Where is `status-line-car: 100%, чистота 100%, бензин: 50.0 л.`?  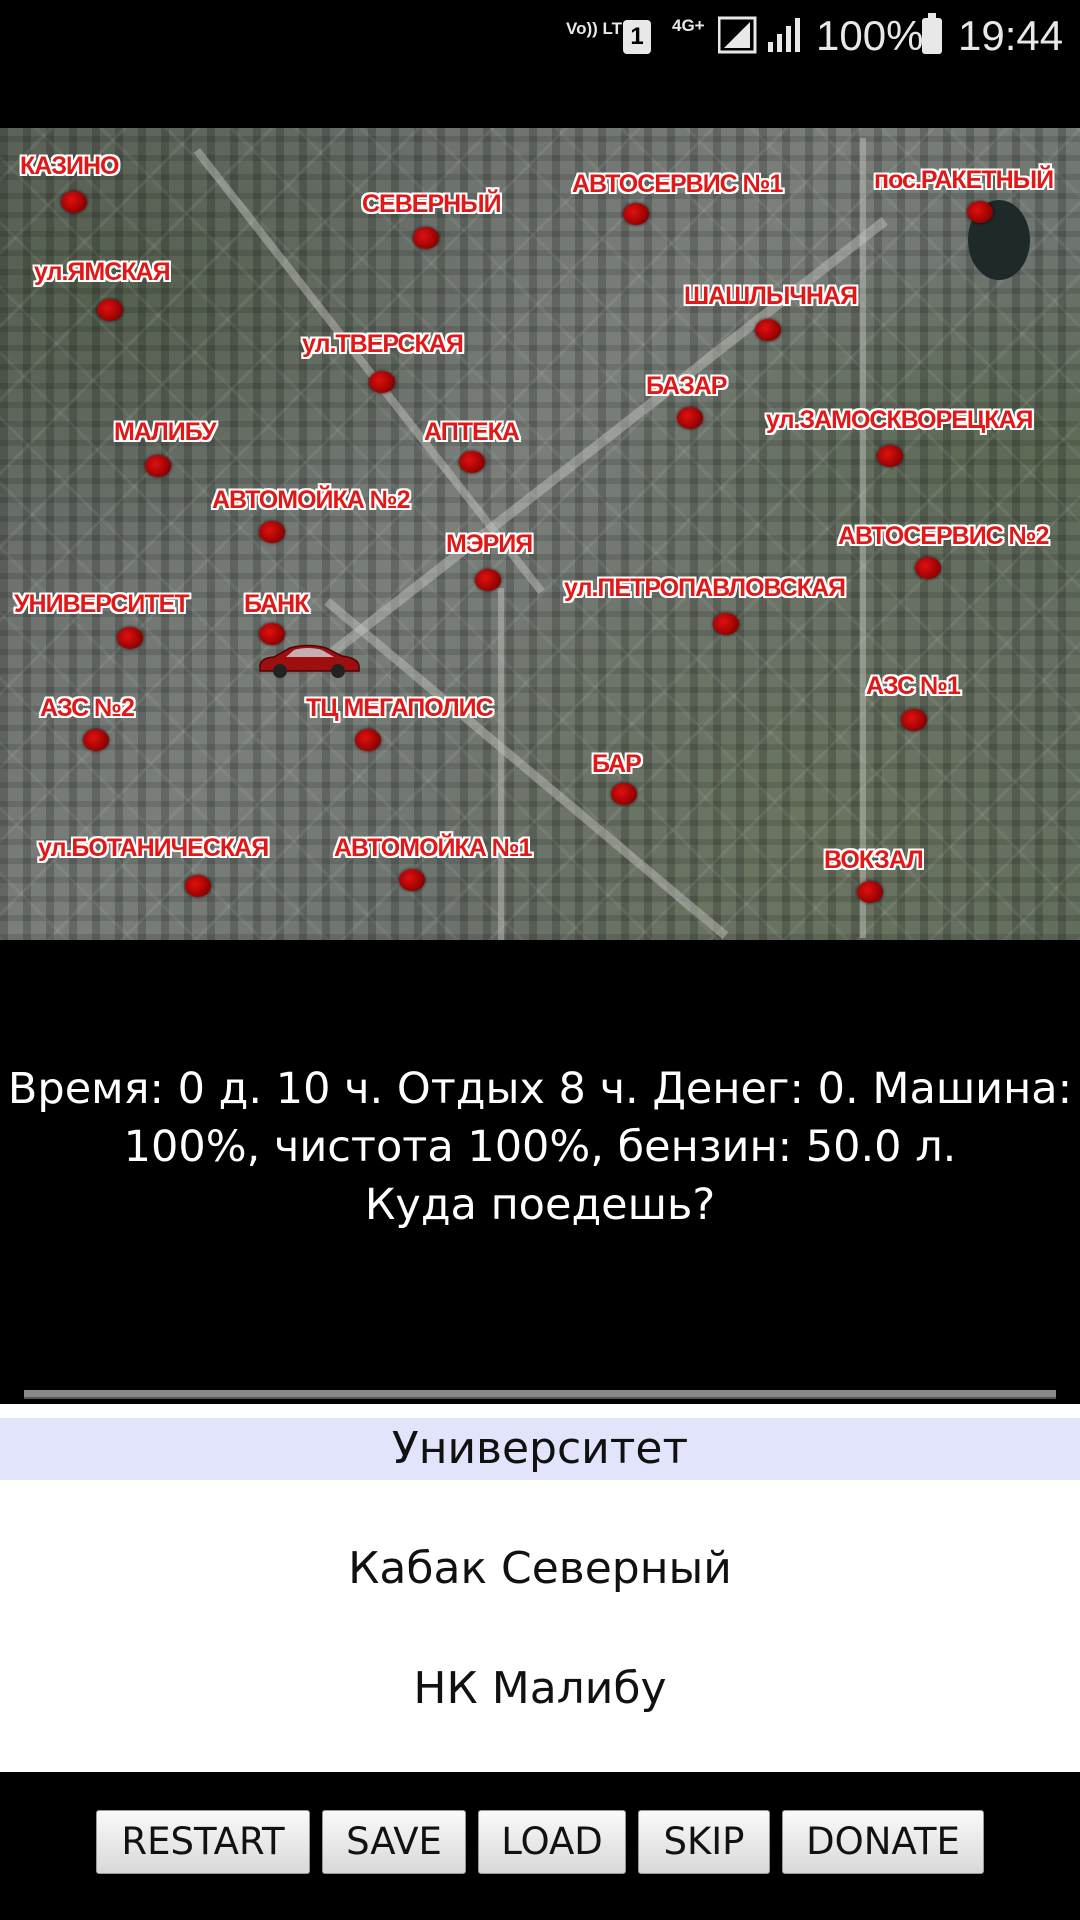 status-line-car: 100%, чистота 100%, бензин: 50.0 л. is located at coordinates (540, 1147).